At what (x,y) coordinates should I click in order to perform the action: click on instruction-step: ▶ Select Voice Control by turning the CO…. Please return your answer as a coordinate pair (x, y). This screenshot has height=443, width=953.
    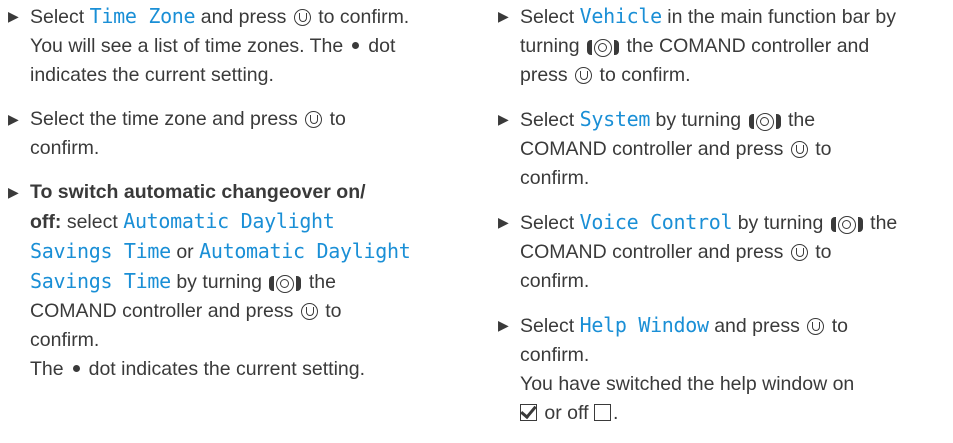
    Looking at the image, I should click on (723, 252).